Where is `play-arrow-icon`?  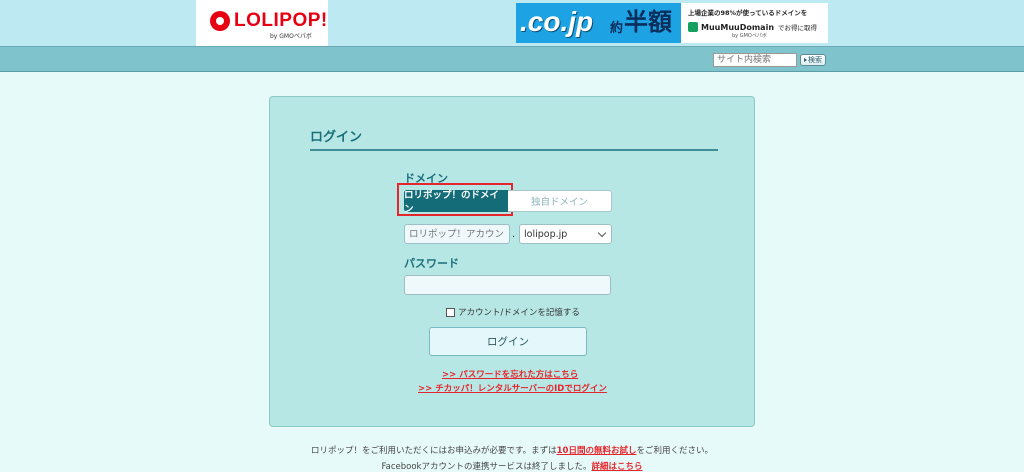 play-arrow-icon is located at coordinates (805, 60).